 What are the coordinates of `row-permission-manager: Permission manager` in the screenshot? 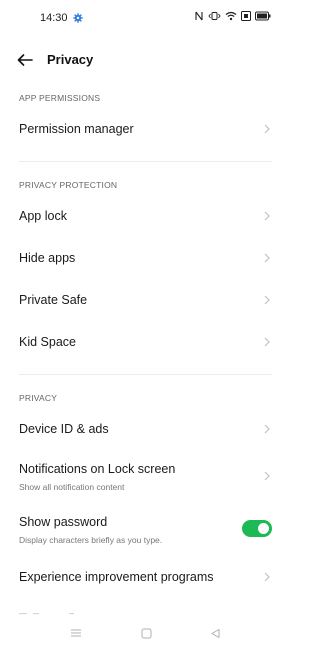 It's located at (145, 129).